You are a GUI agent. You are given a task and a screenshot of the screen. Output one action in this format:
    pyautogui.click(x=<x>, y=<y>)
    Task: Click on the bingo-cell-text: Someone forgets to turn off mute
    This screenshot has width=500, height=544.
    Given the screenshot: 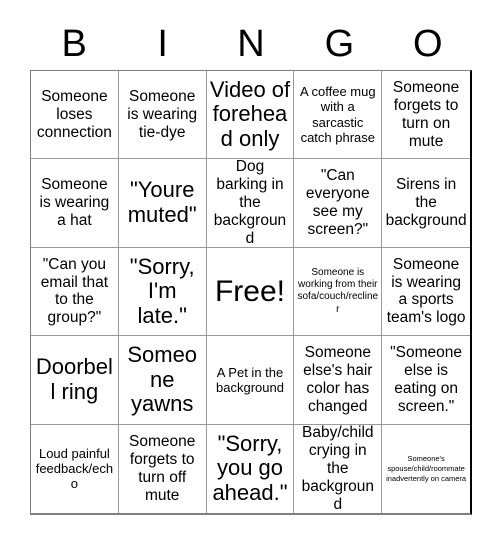 What is the action you would take?
    pyautogui.click(x=162, y=468)
    